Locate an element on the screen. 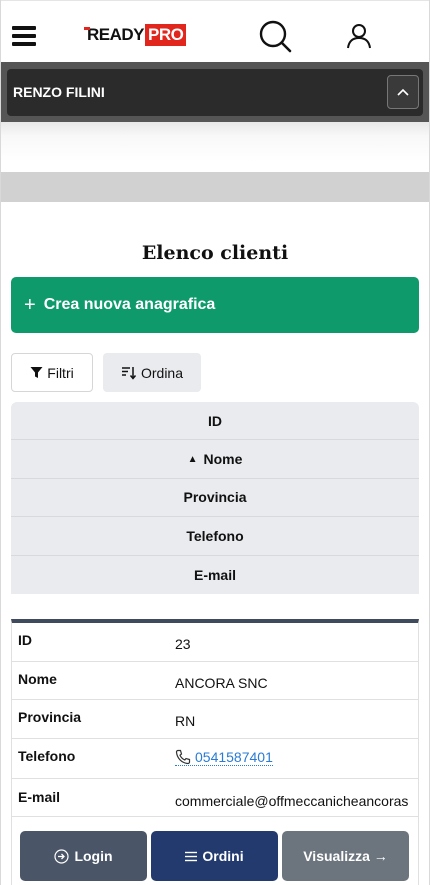 Image resolution: width=430 pixels, height=885 pixels. hamburger-icon is located at coordinates (24, 36).